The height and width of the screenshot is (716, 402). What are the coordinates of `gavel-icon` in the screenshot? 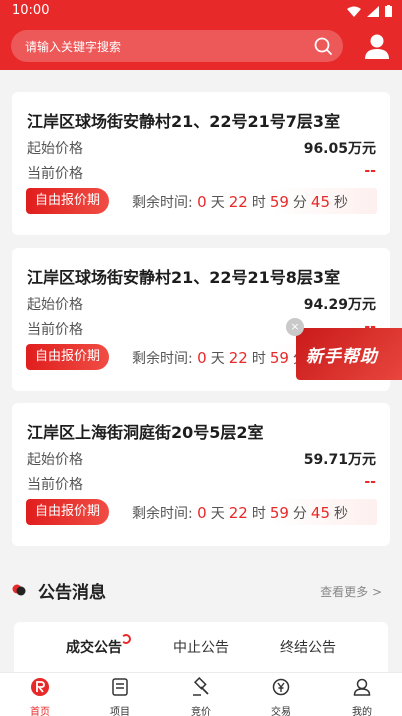 It's located at (201, 686).